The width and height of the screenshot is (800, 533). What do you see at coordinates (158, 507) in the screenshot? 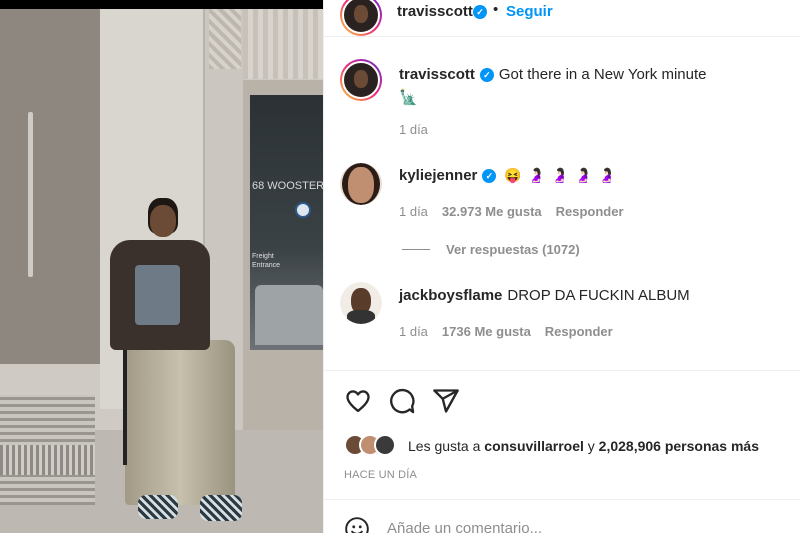
I see `image-person-shoe-left` at bounding box center [158, 507].